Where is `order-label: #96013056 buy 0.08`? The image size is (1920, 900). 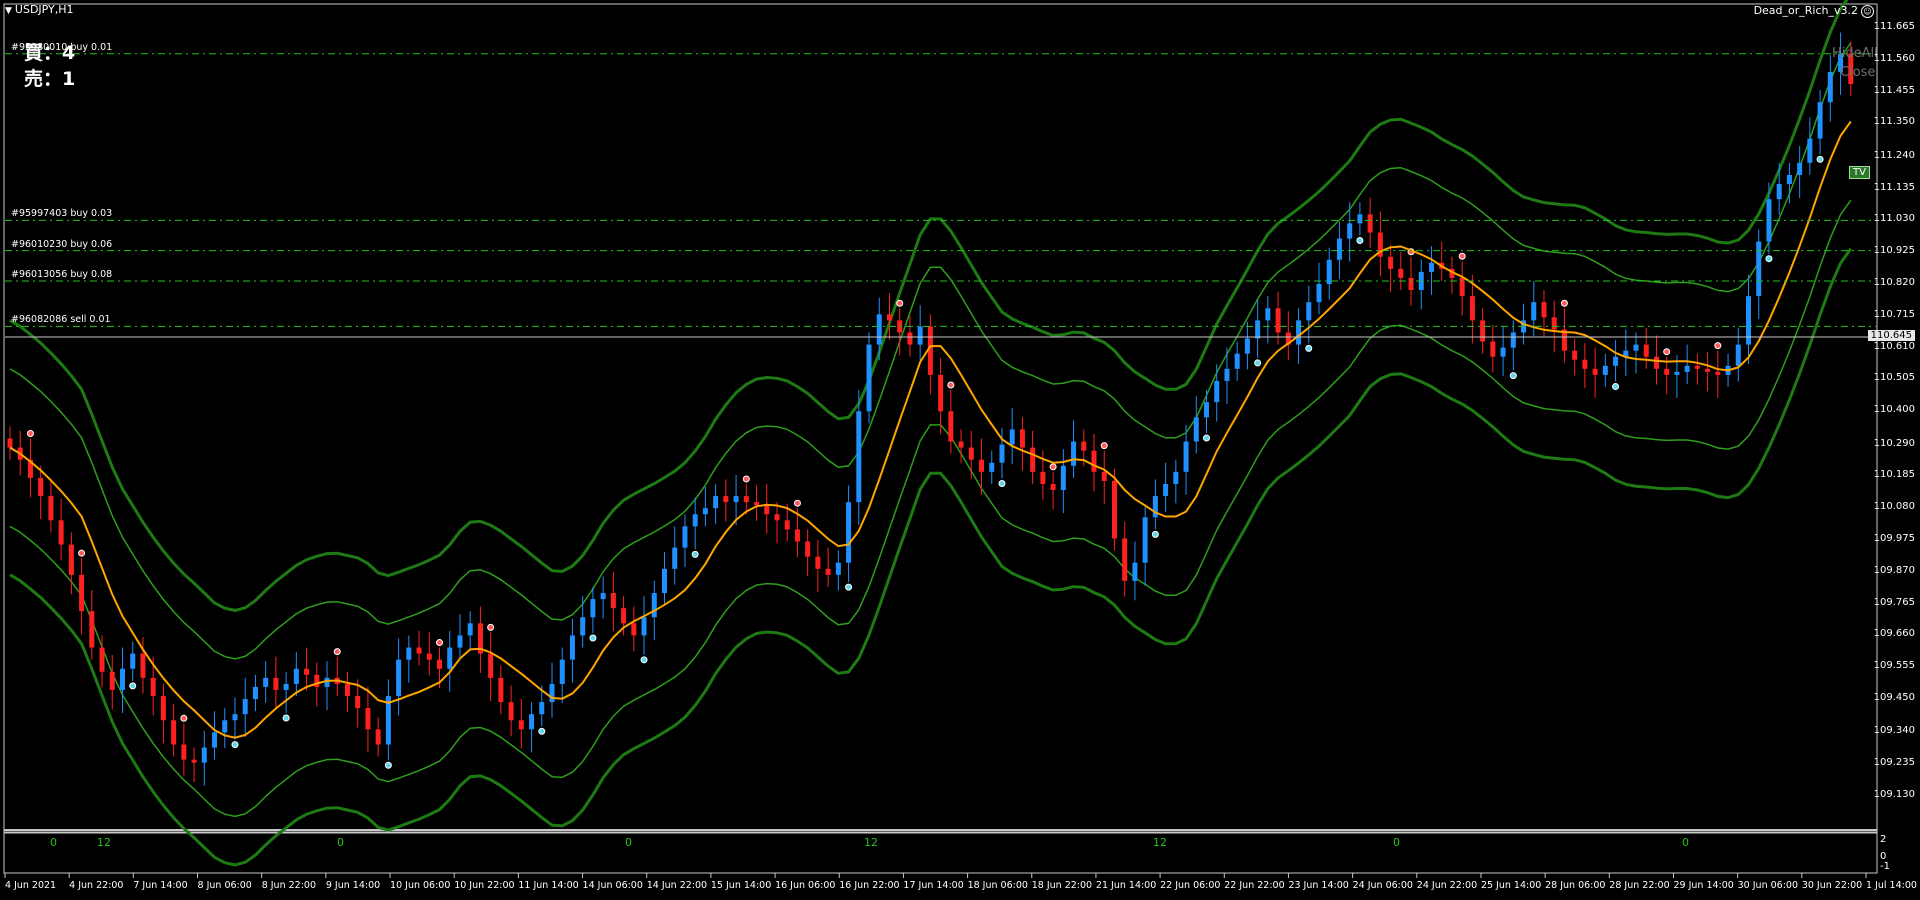 order-label: #96013056 buy 0.08 is located at coordinates (61, 274).